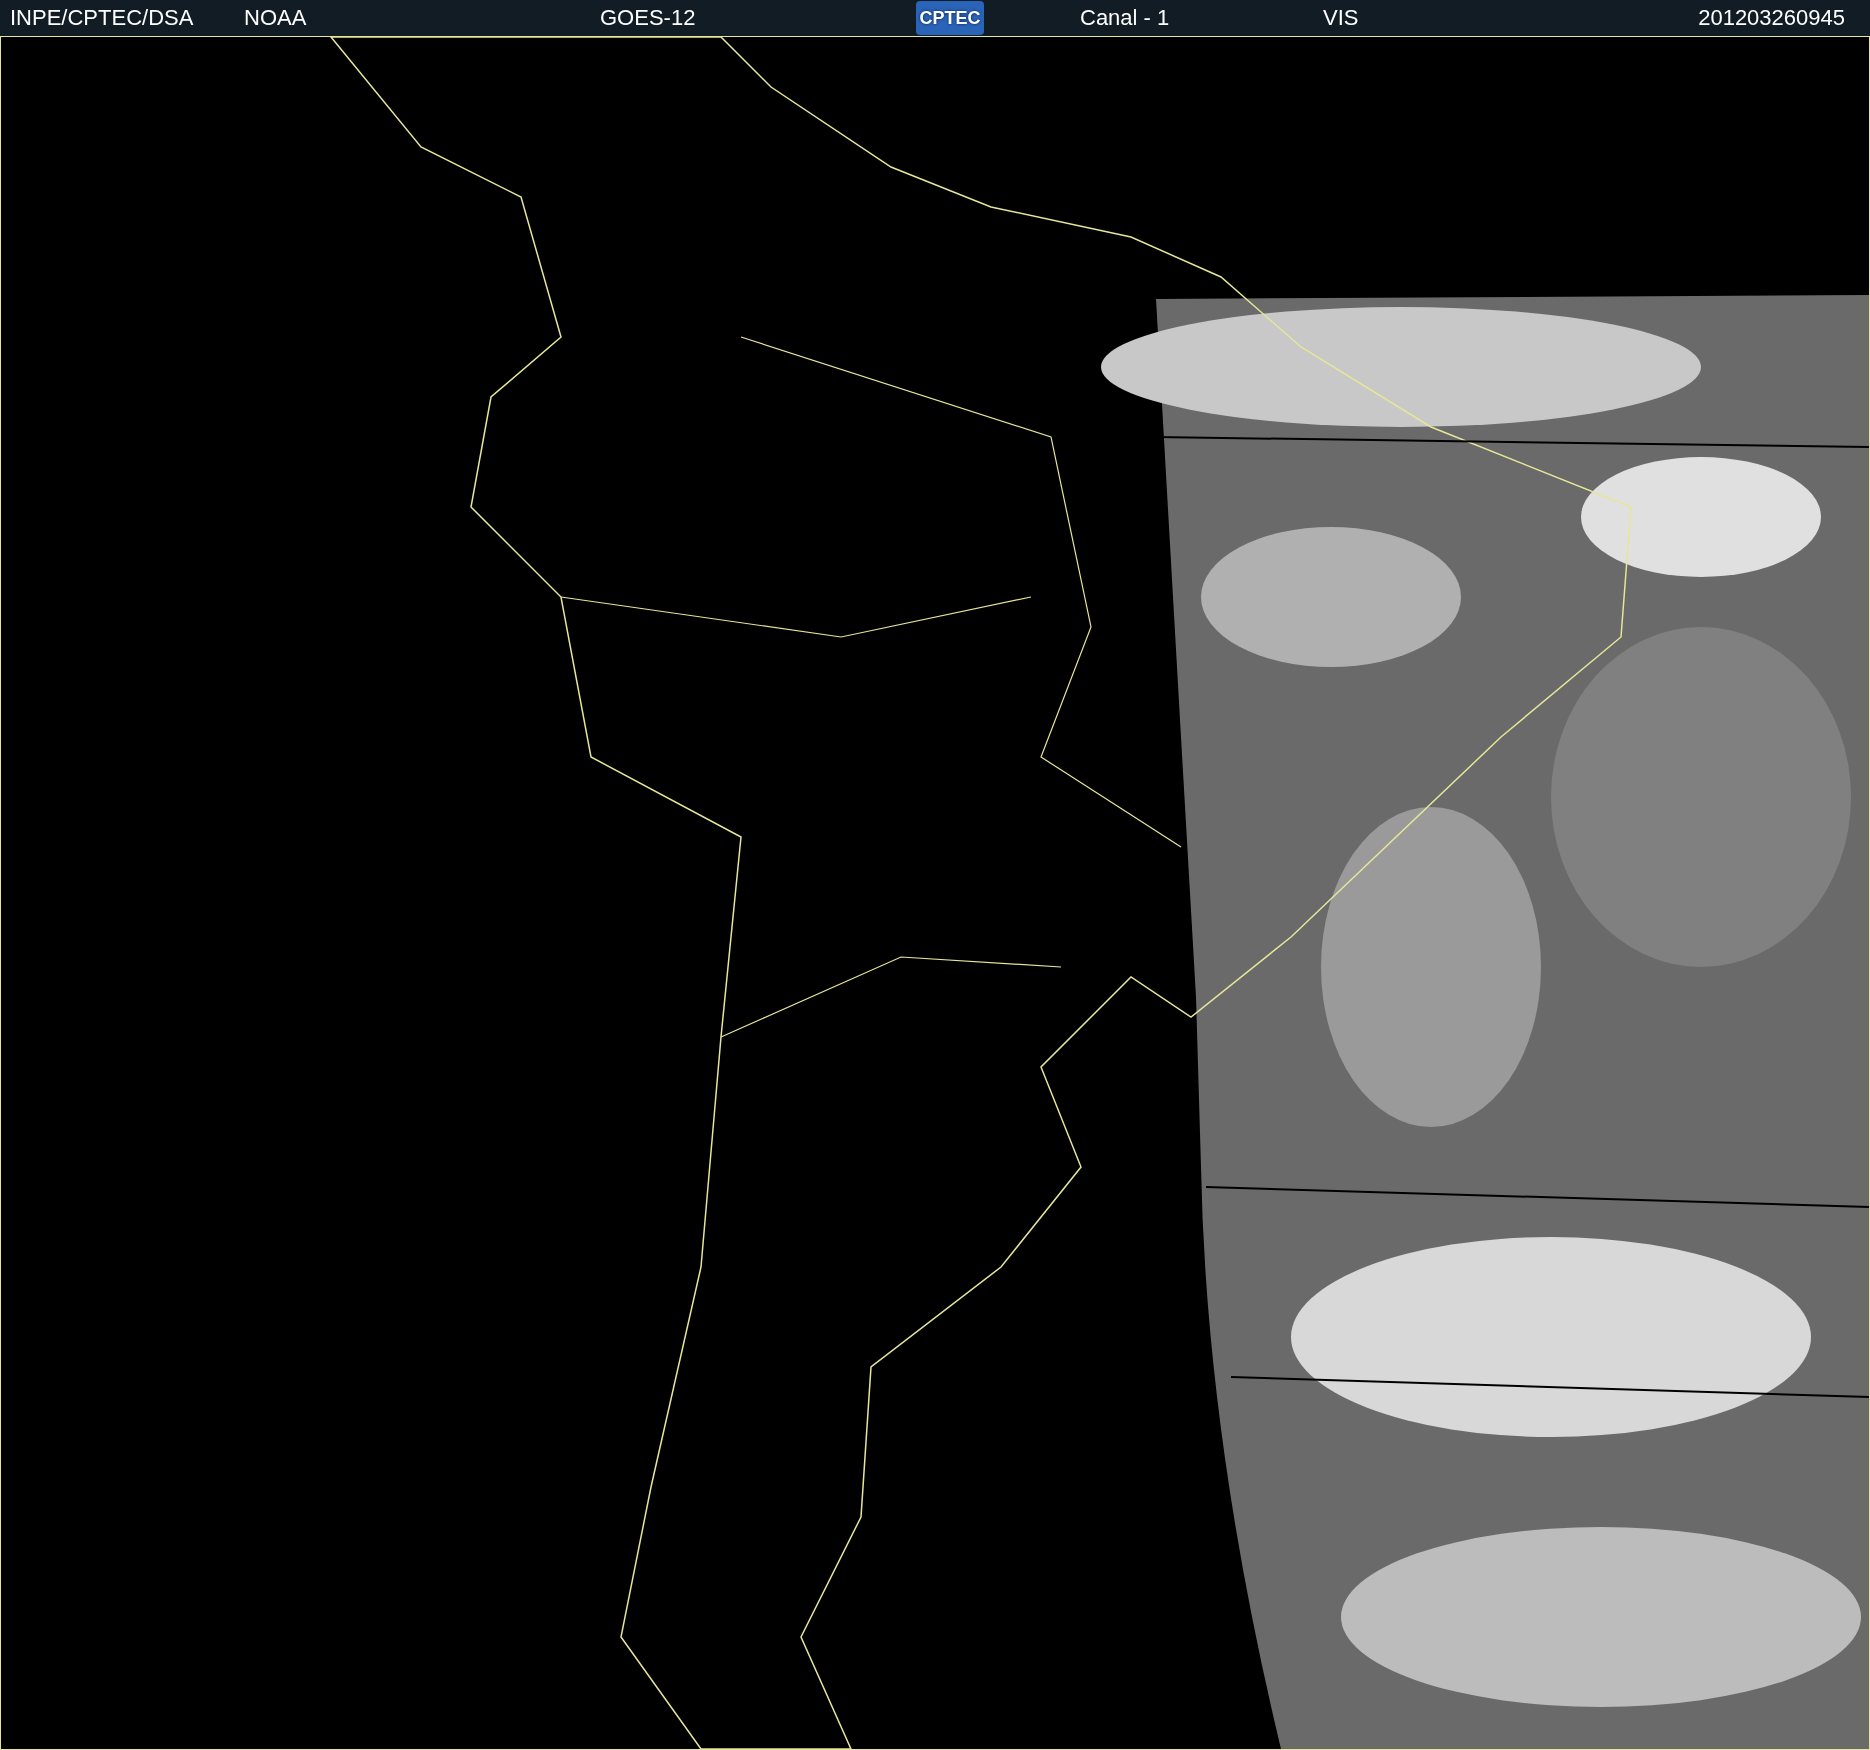  What do you see at coordinates (1125, 18) in the screenshot?
I see `channel-label: Canal - 1` at bounding box center [1125, 18].